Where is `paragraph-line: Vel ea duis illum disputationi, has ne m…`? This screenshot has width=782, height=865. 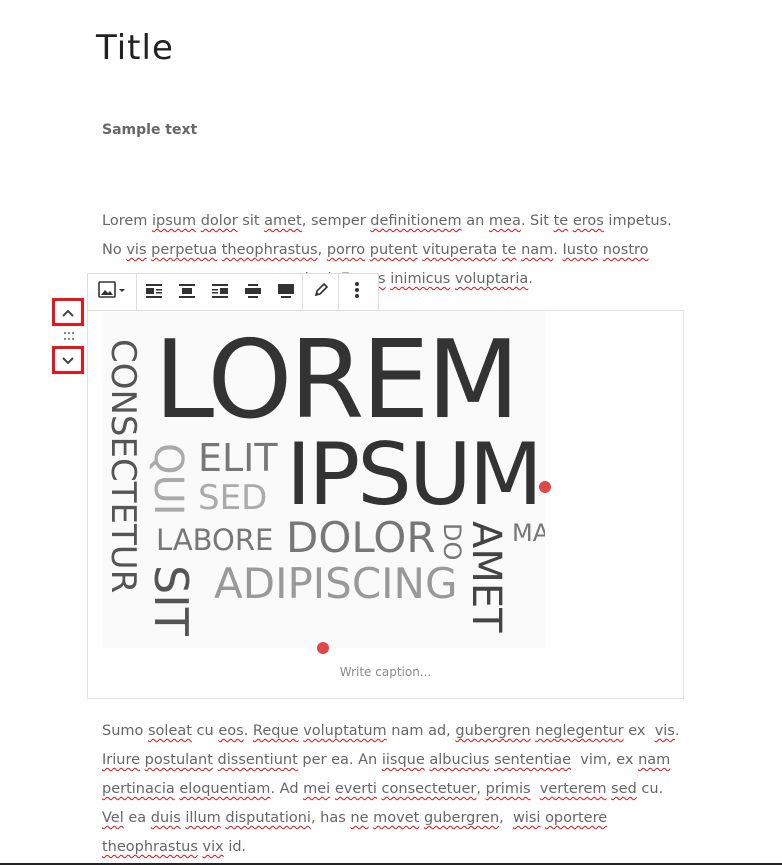
paragraph-line: Vel ea duis illum disputationi, has ne m… is located at coordinates (392, 818).